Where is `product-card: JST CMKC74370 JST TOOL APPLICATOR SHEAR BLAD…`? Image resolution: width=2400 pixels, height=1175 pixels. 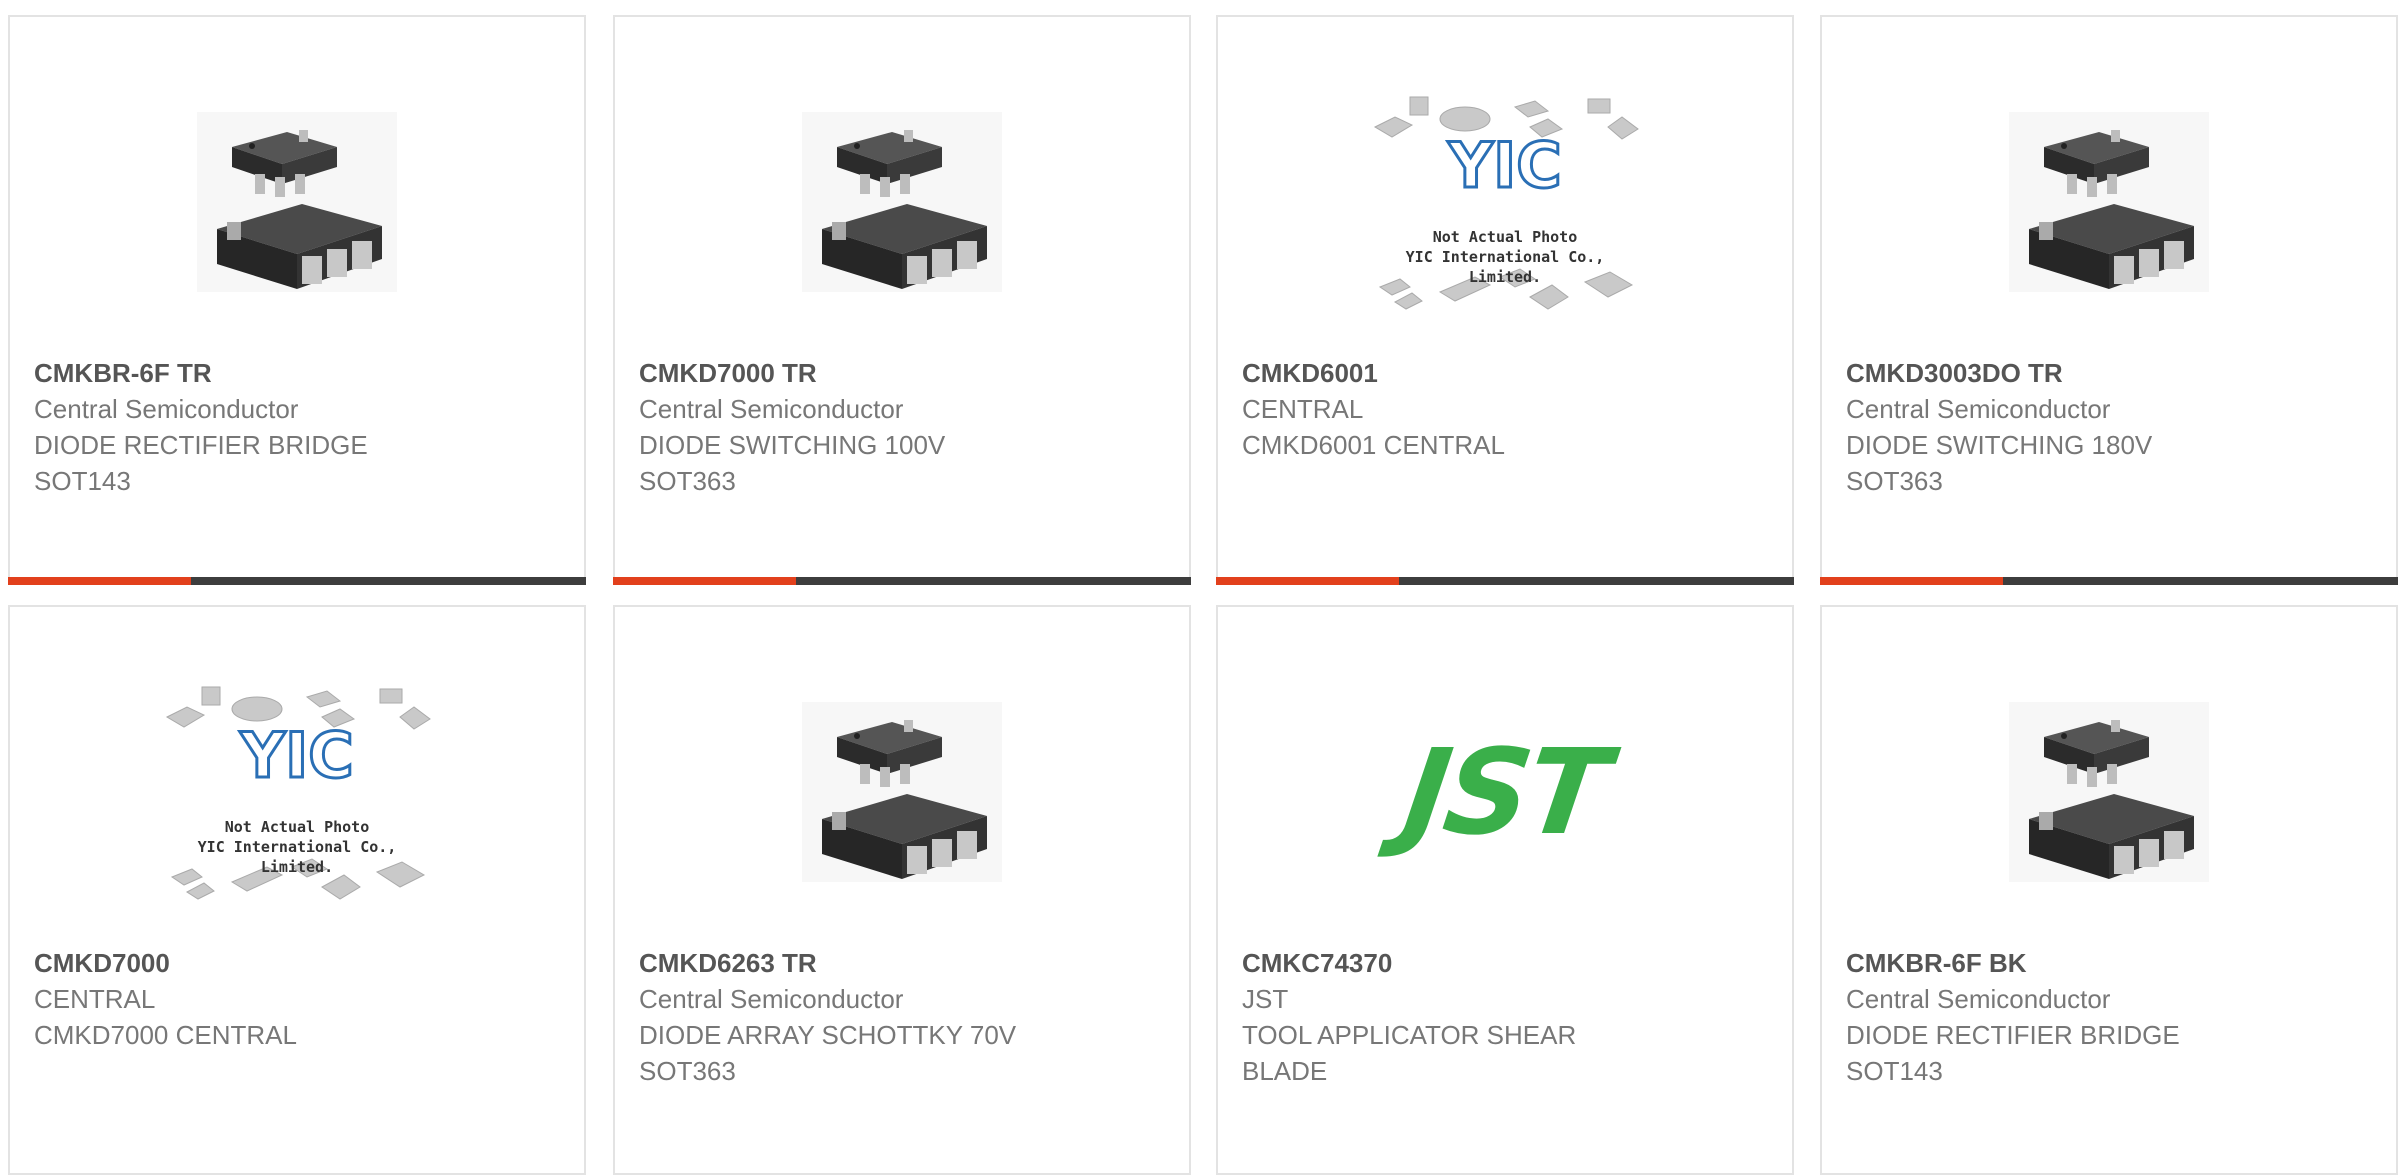
product-card: JST CMKC74370 JST TOOL APPLICATOR SHEAR BLAD… is located at coordinates (1505, 890).